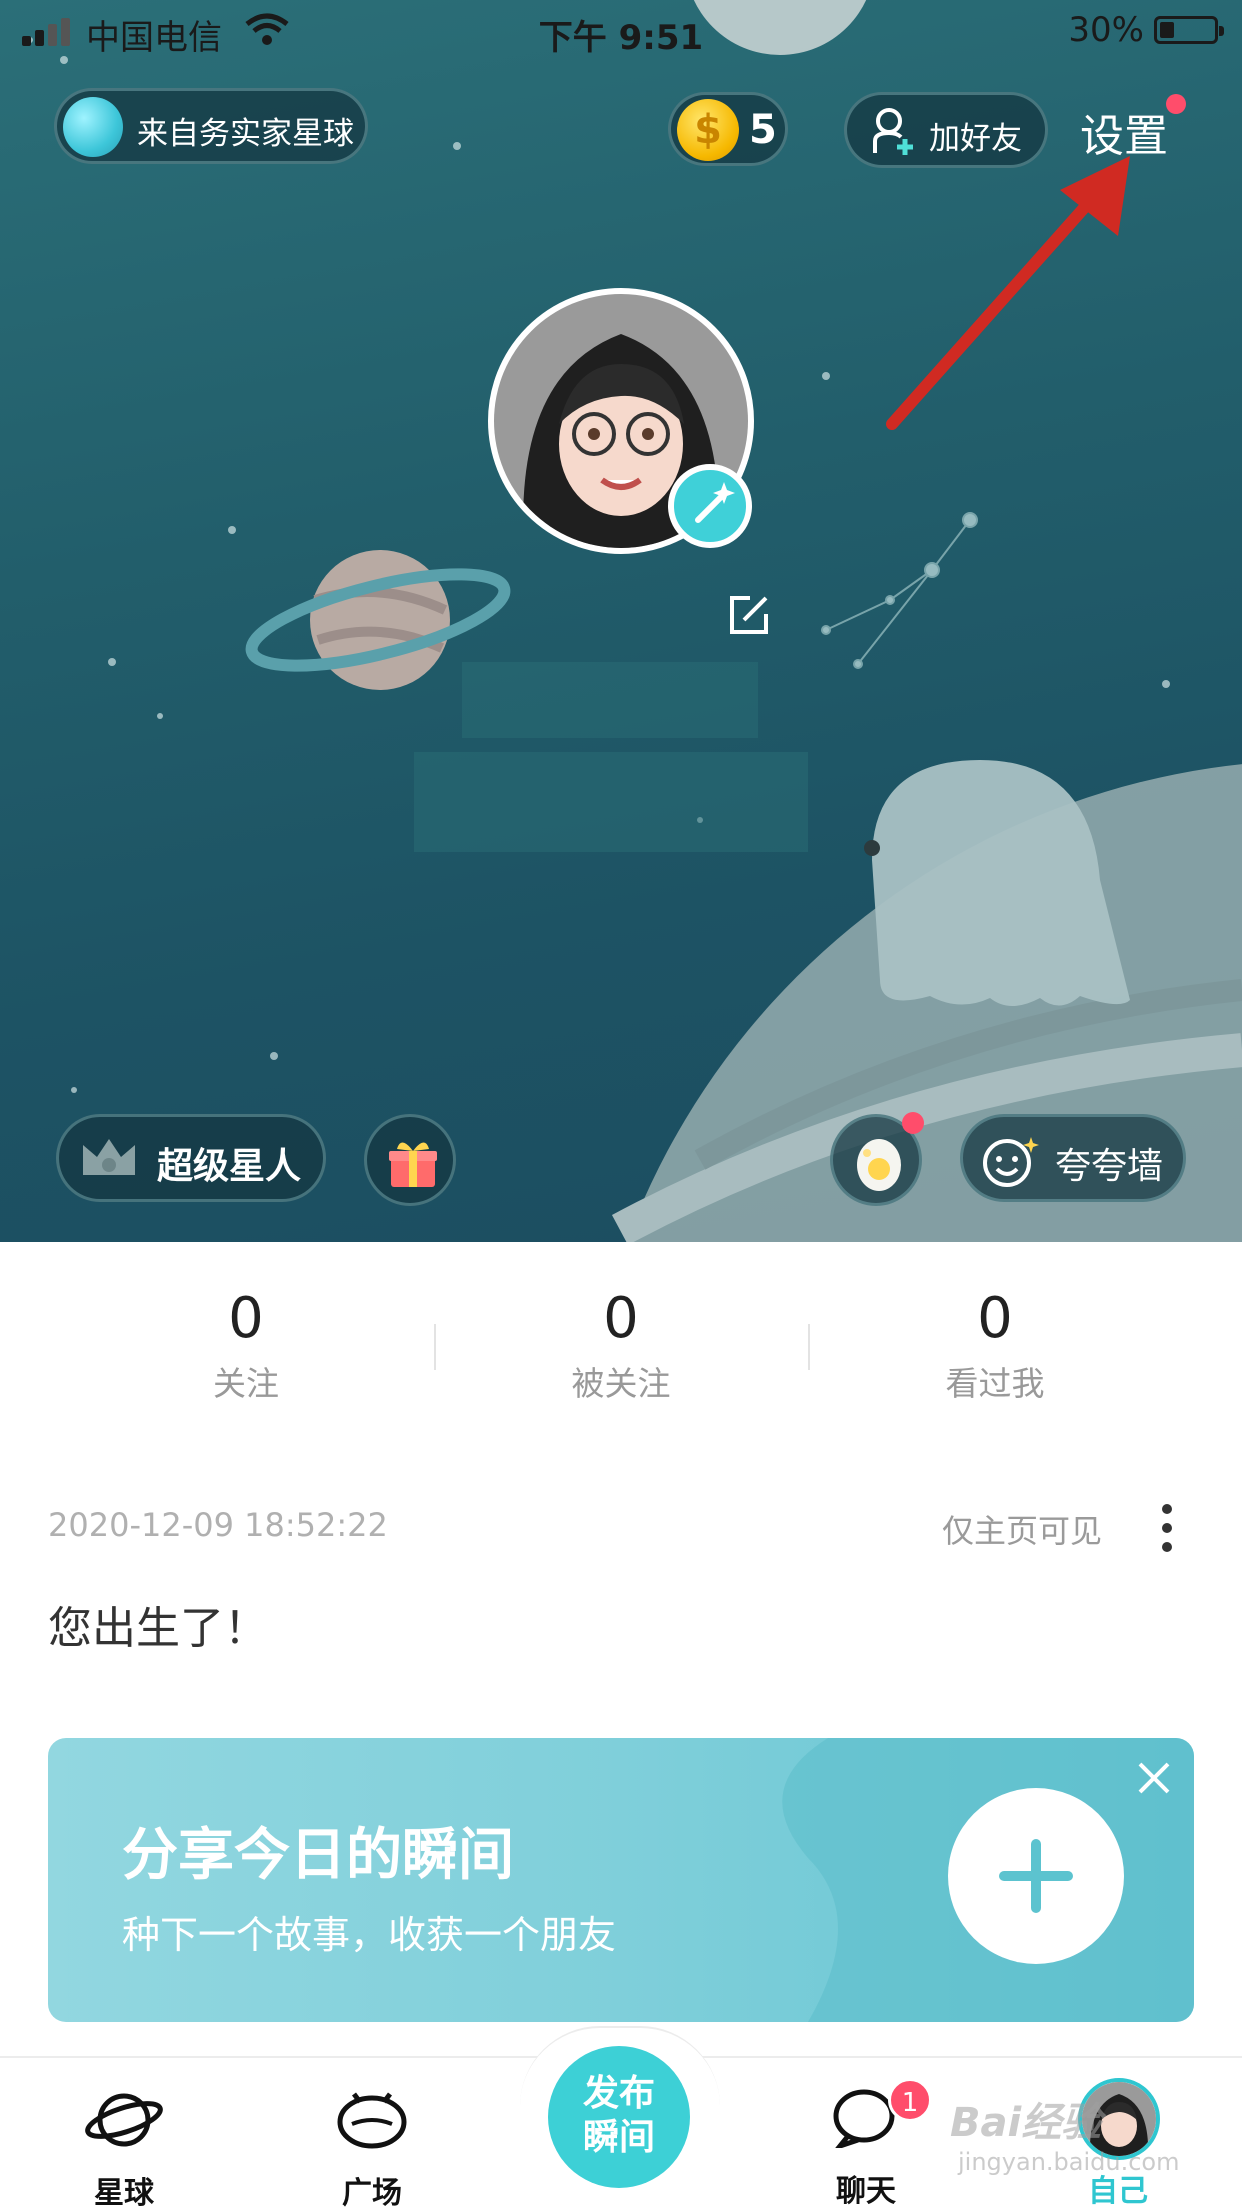  What do you see at coordinates (995, 1383) in the screenshot?
I see `visitors-label: 看过我` at bounding box center [995, 1383].